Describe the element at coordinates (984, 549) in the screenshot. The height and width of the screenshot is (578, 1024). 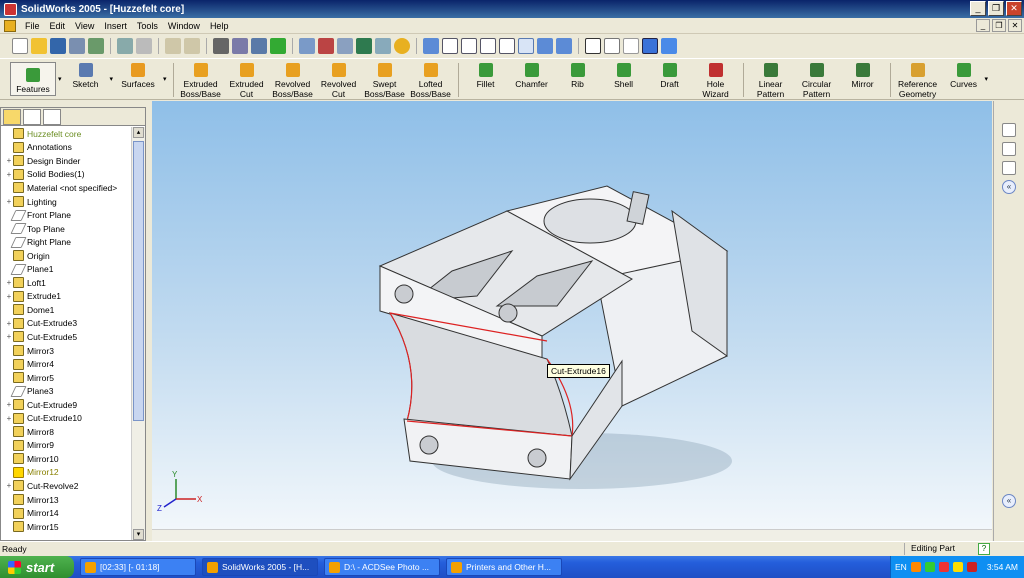
I see `status-help-icon: ?` at that location.